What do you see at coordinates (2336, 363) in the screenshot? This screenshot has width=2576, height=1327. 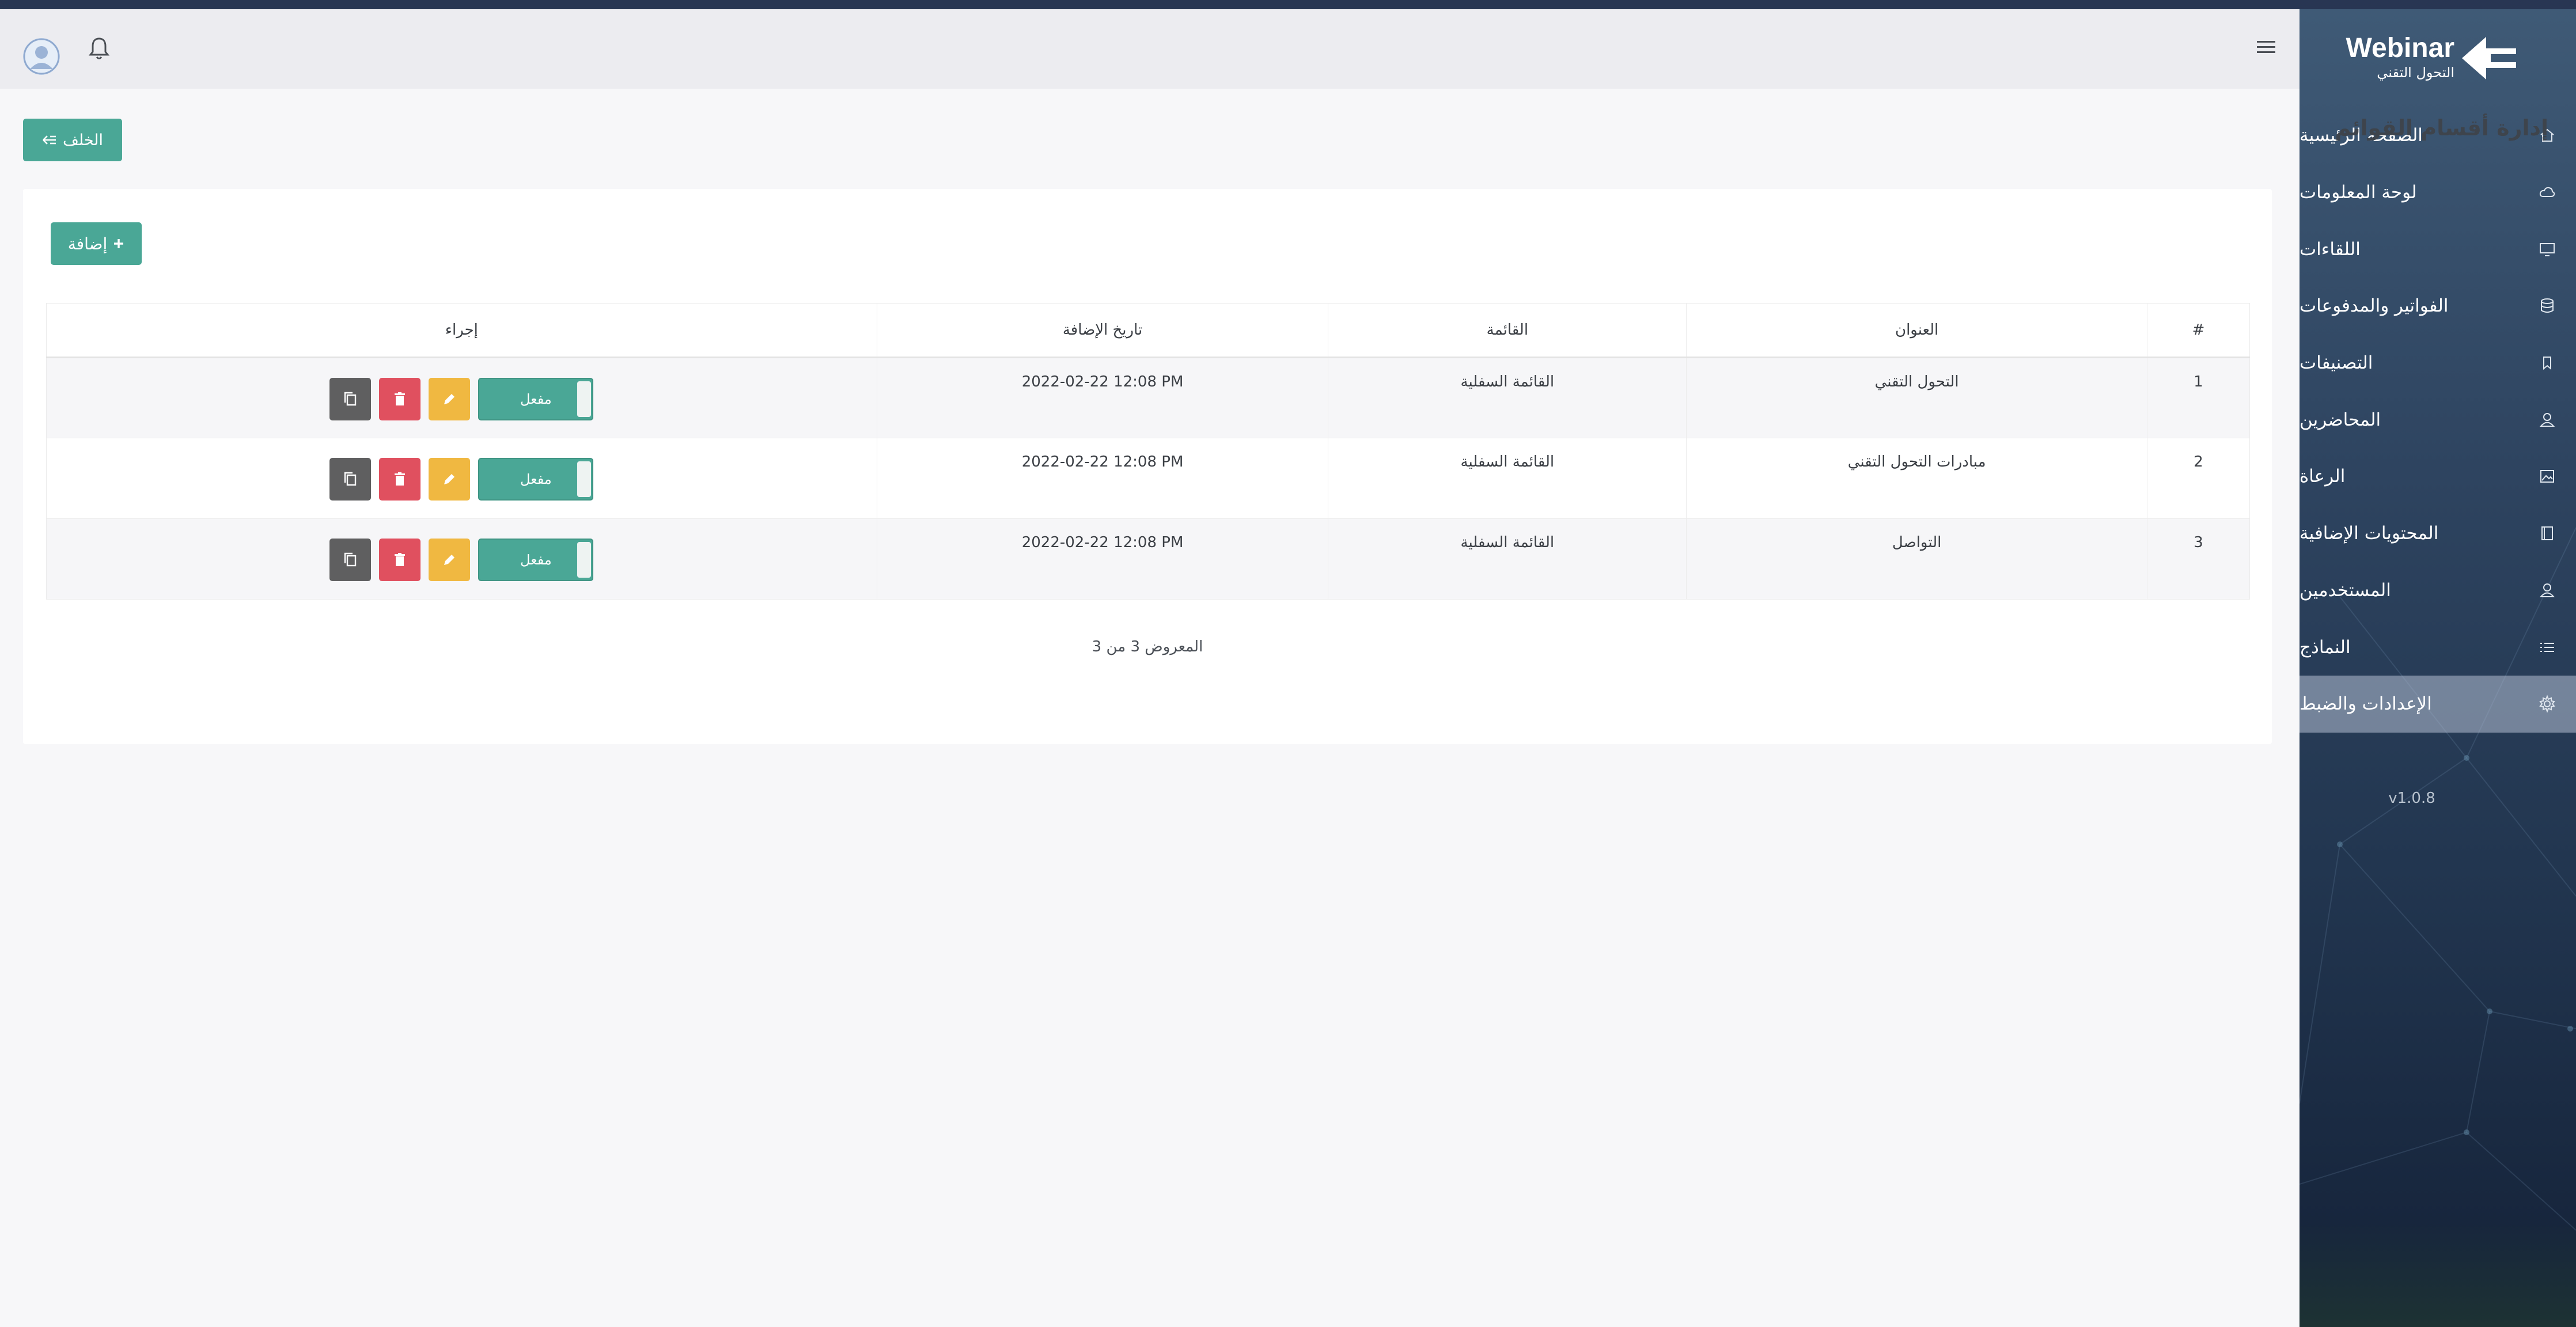 I see `sidebar-item-label: التصنيفات` at bounding box center [2336, 363].